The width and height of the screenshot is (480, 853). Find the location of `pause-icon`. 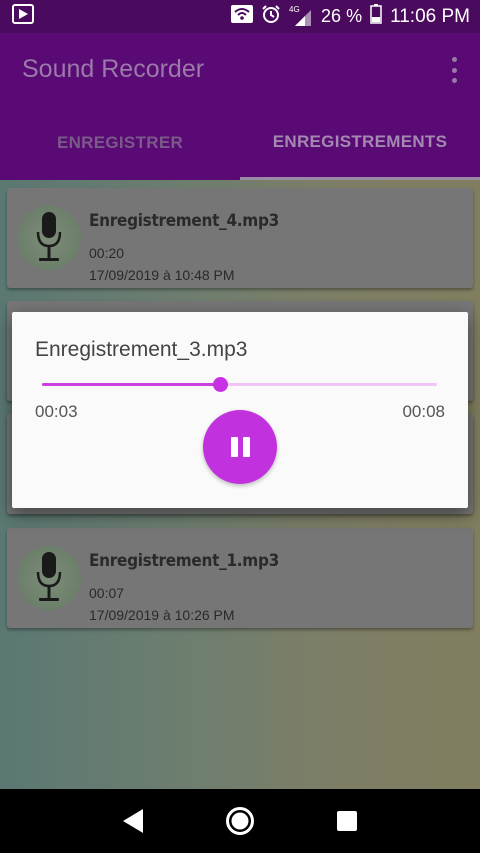

pause-icon is located at coordinates (234, 447).